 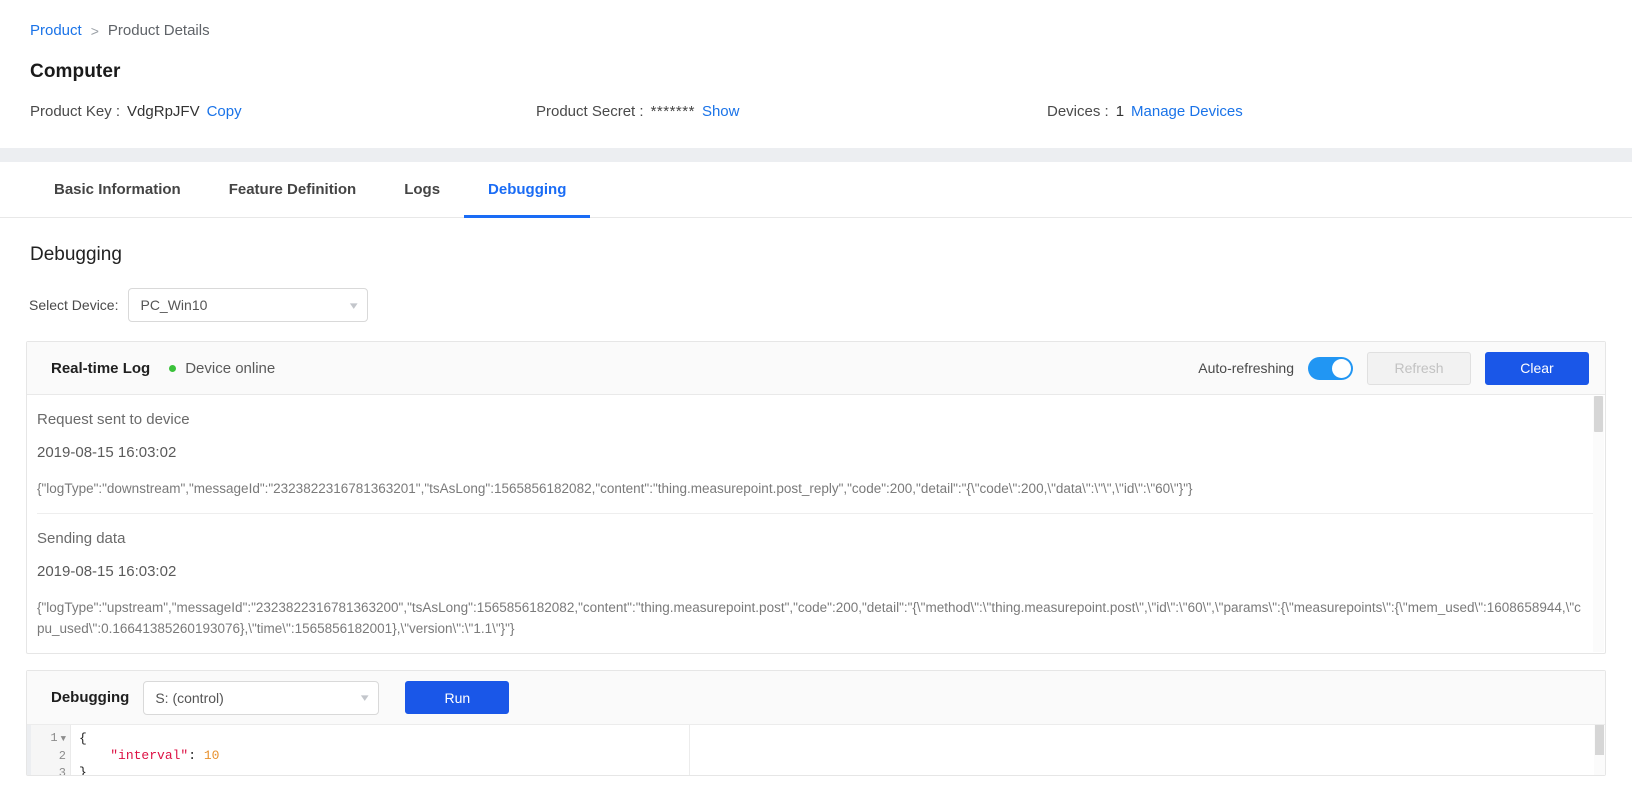 I want to click on tab-logs: Logs, so click(x=422, y=189).